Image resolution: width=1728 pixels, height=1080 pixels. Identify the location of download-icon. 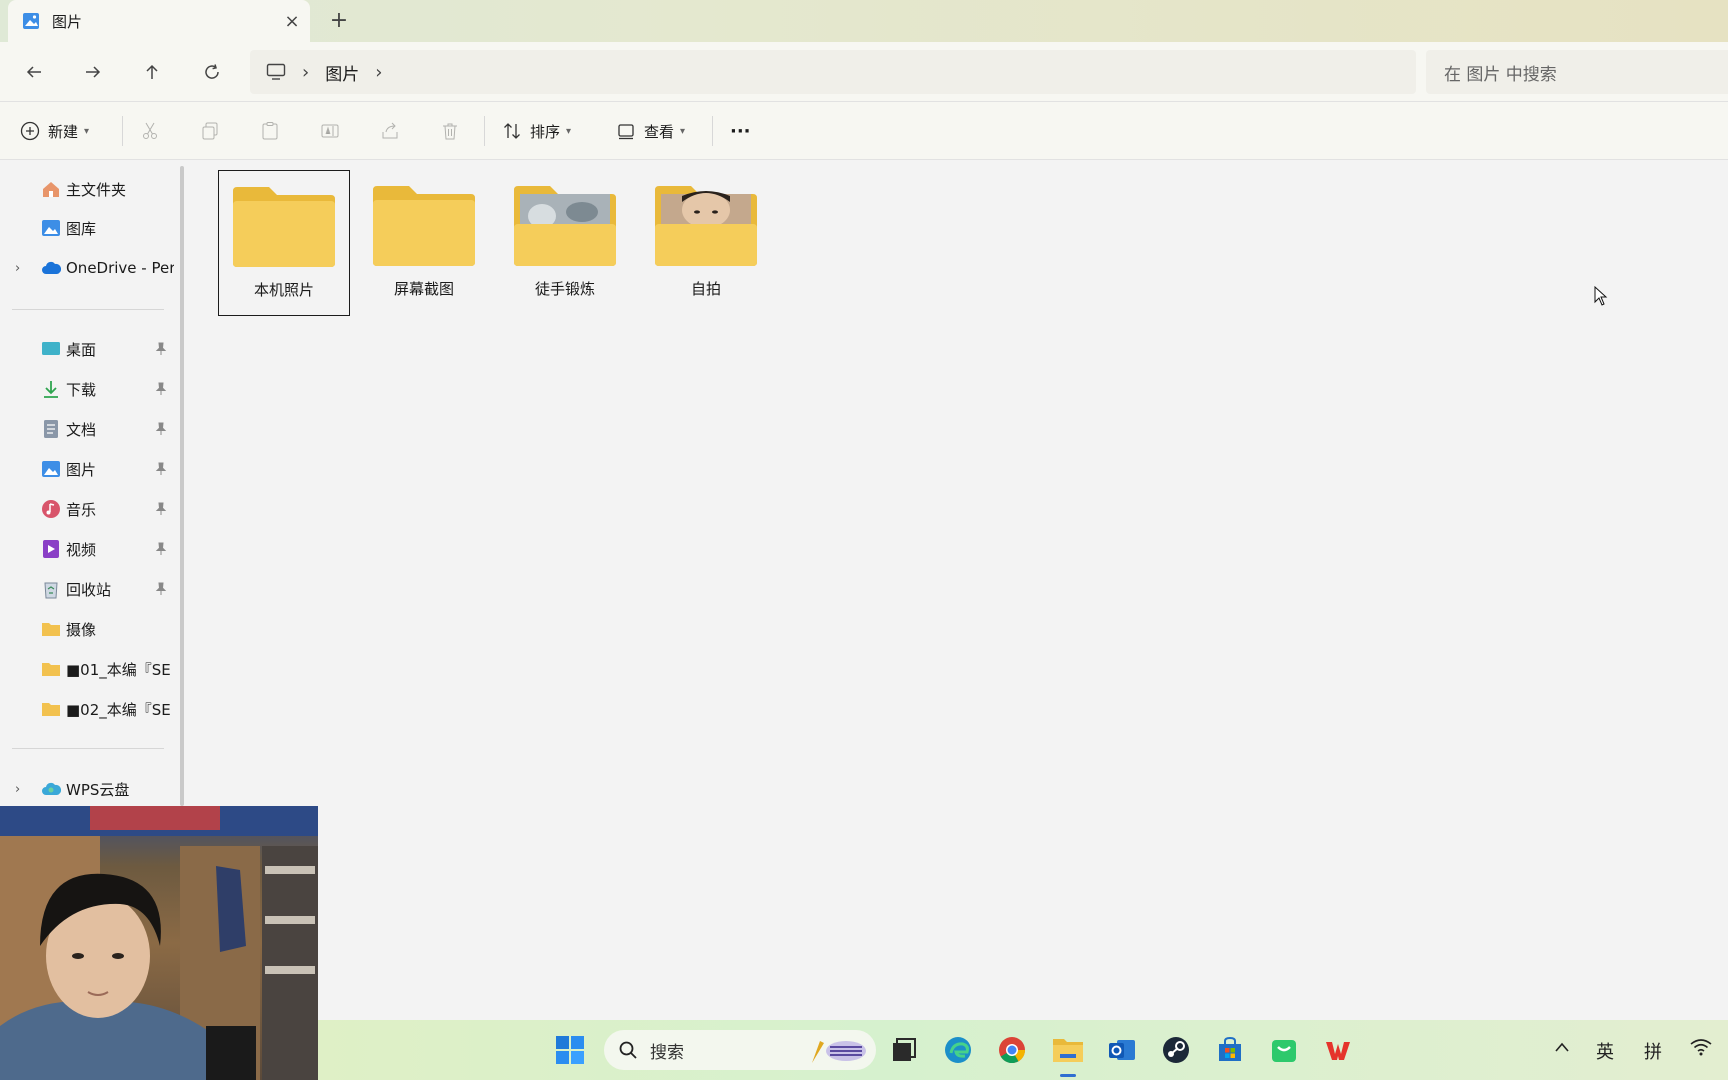
(51, 389).